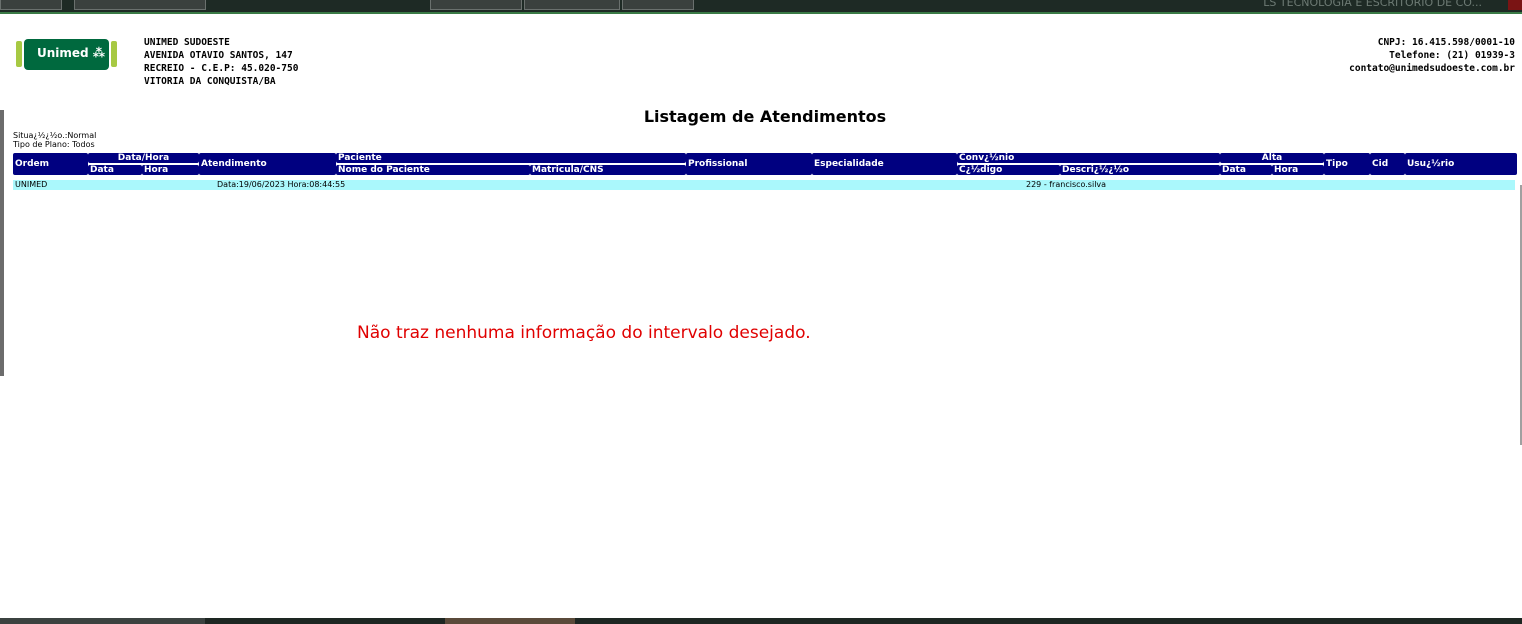  I want to click on unimed-logo: Unimed ⁂, so click(66, 54).